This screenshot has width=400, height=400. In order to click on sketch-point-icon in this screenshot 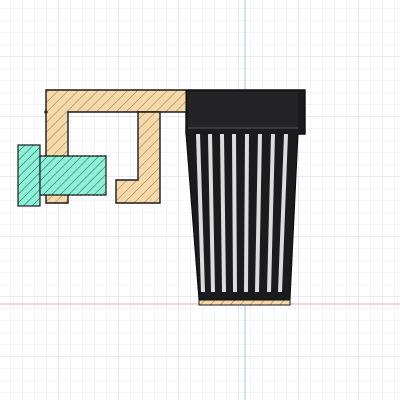, I will do `click(46, 112)`.